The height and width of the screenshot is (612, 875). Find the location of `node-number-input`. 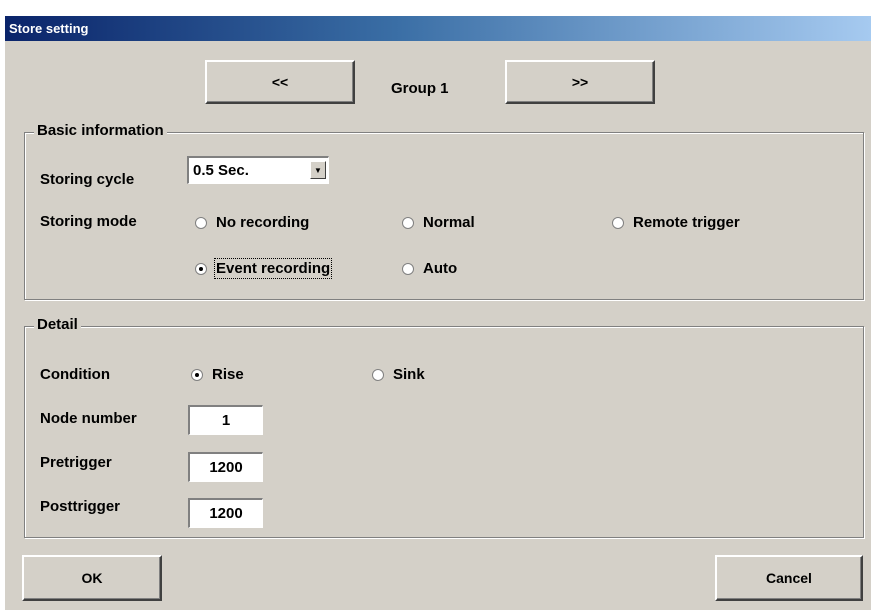

node-number-input is located at coordinates (225, 420).